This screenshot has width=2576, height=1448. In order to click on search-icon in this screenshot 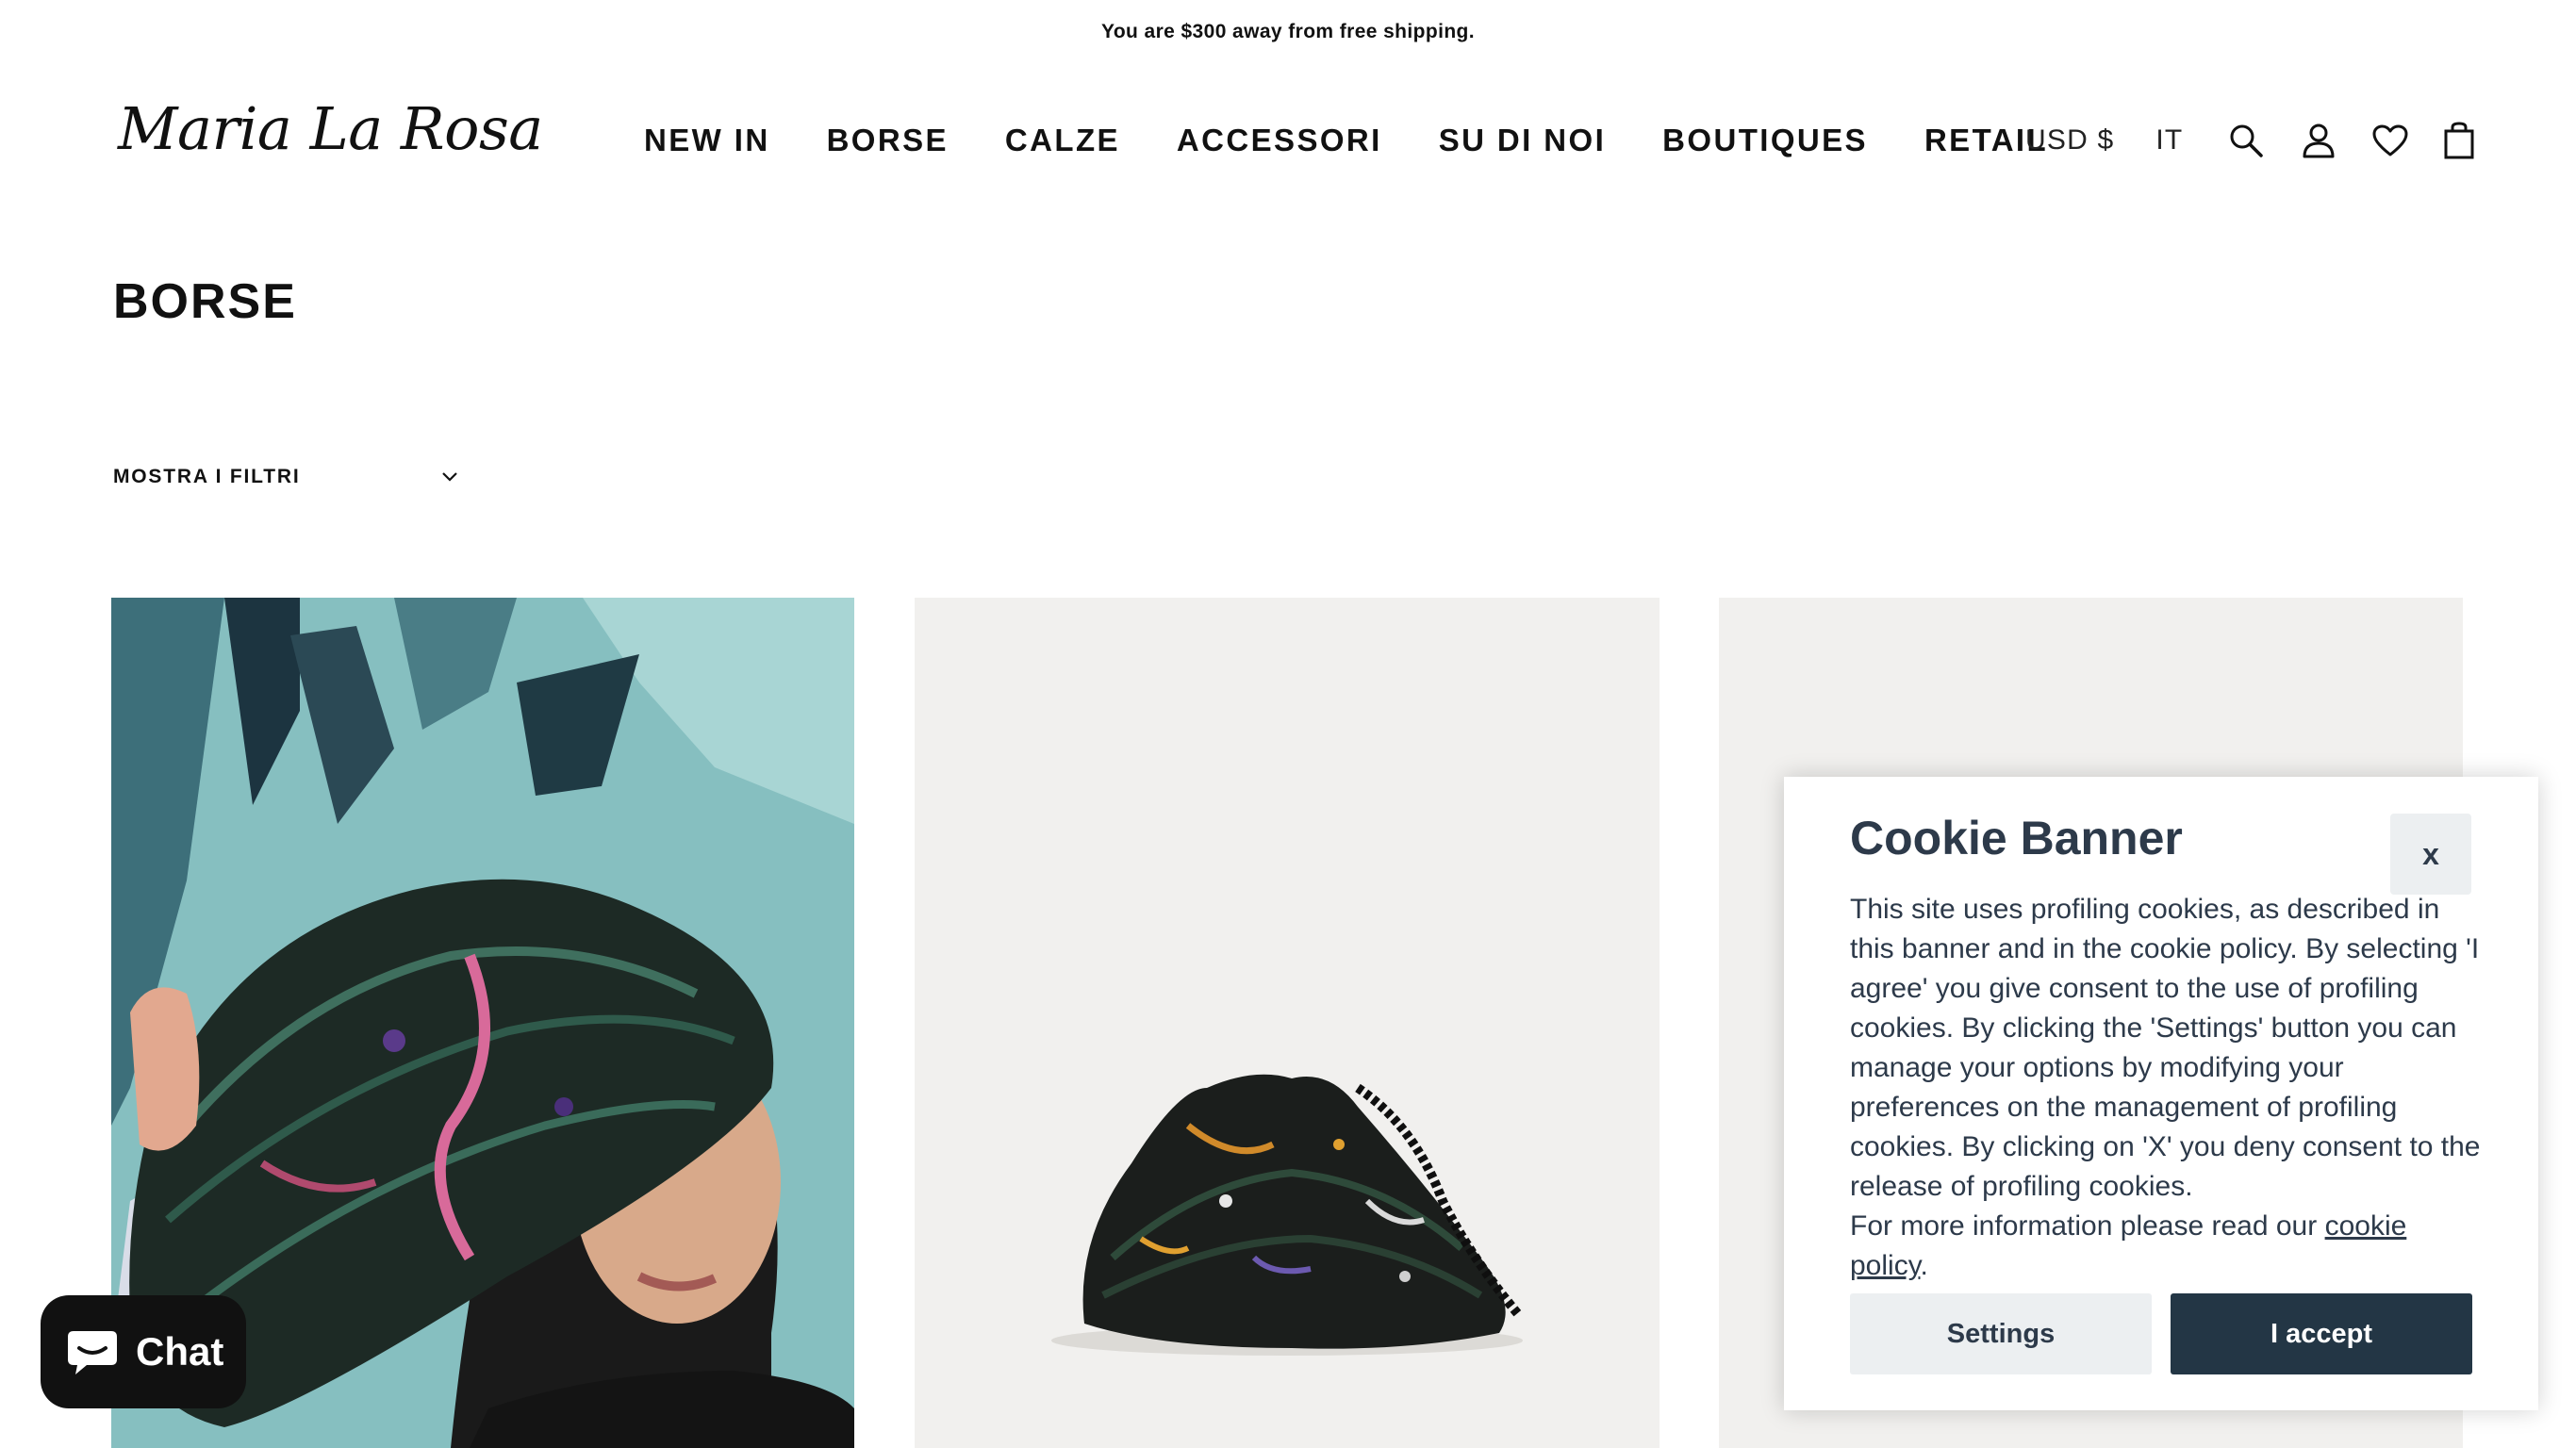, I will do `click(2246, 140)`.